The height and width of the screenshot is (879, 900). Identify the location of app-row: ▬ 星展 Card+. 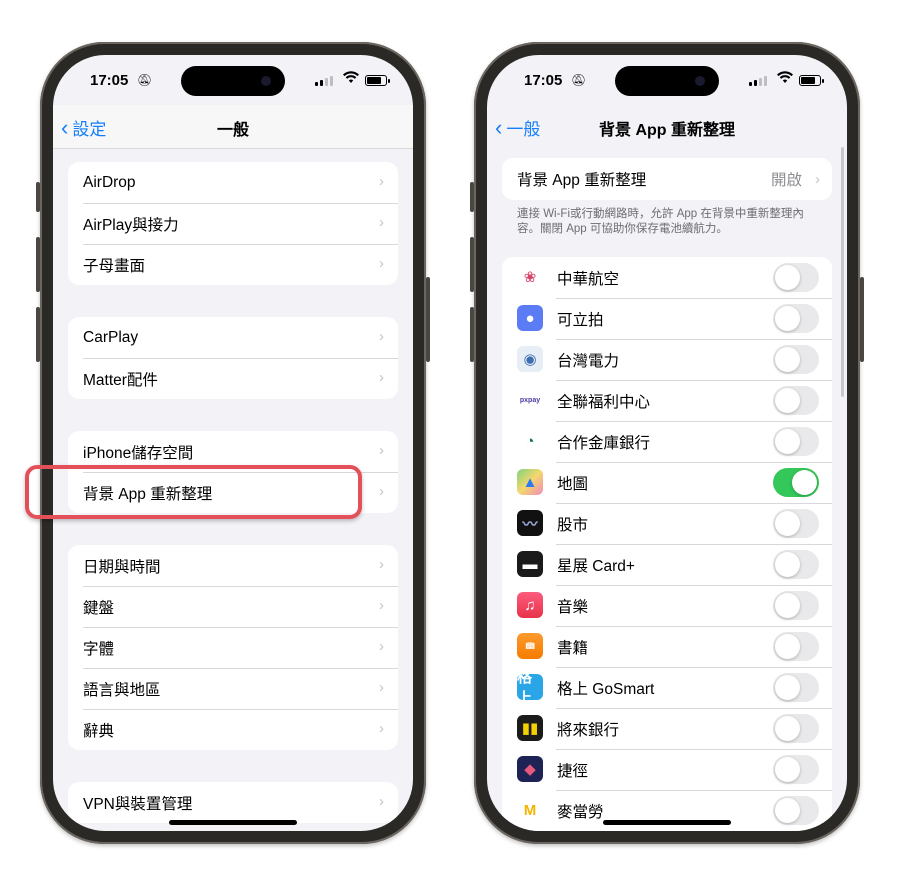
(667, 564).